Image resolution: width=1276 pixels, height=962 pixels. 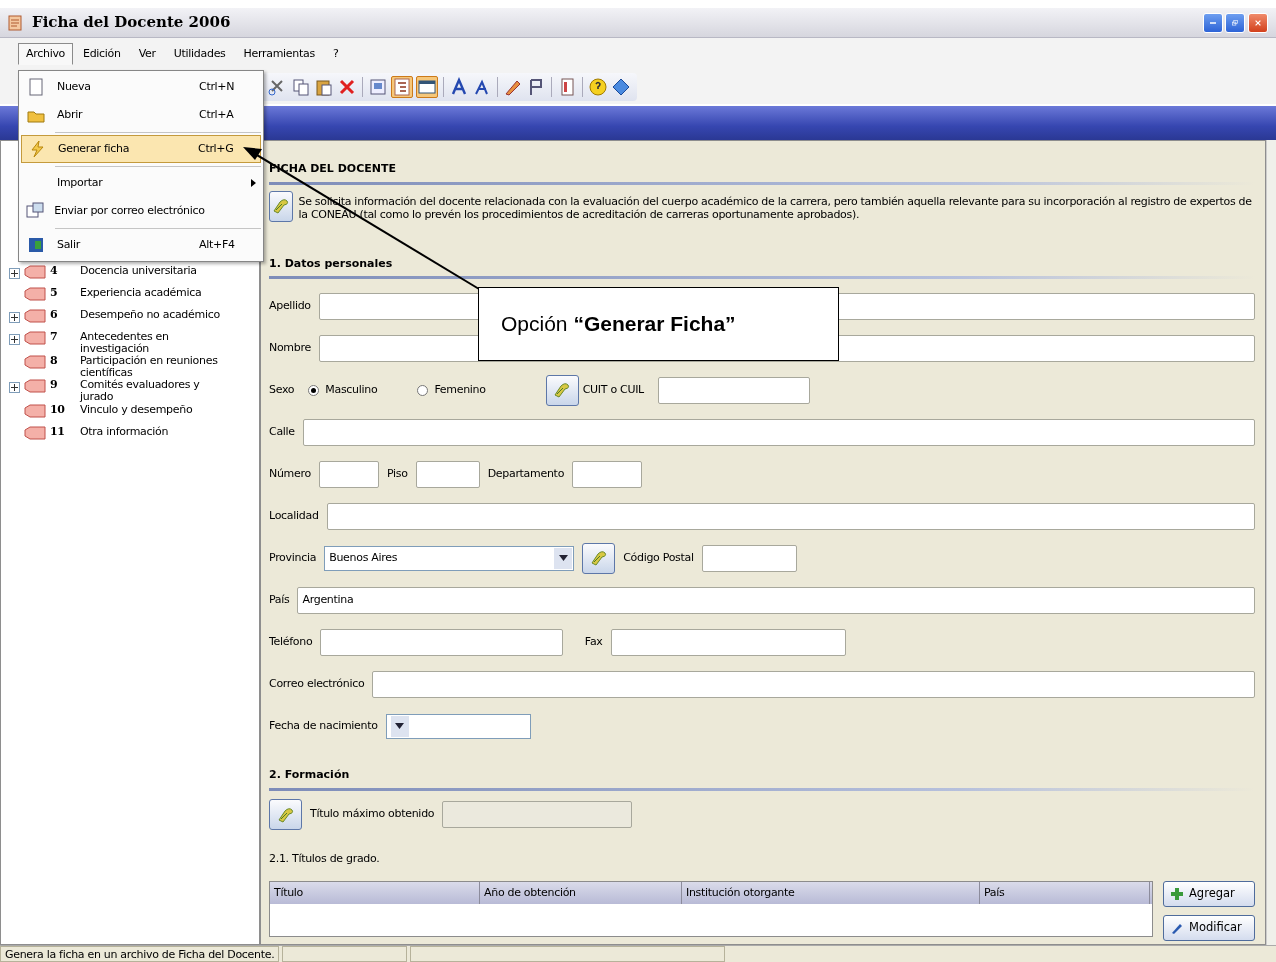 I want to click on field-label: Localidad, so click(x=294, y=515).